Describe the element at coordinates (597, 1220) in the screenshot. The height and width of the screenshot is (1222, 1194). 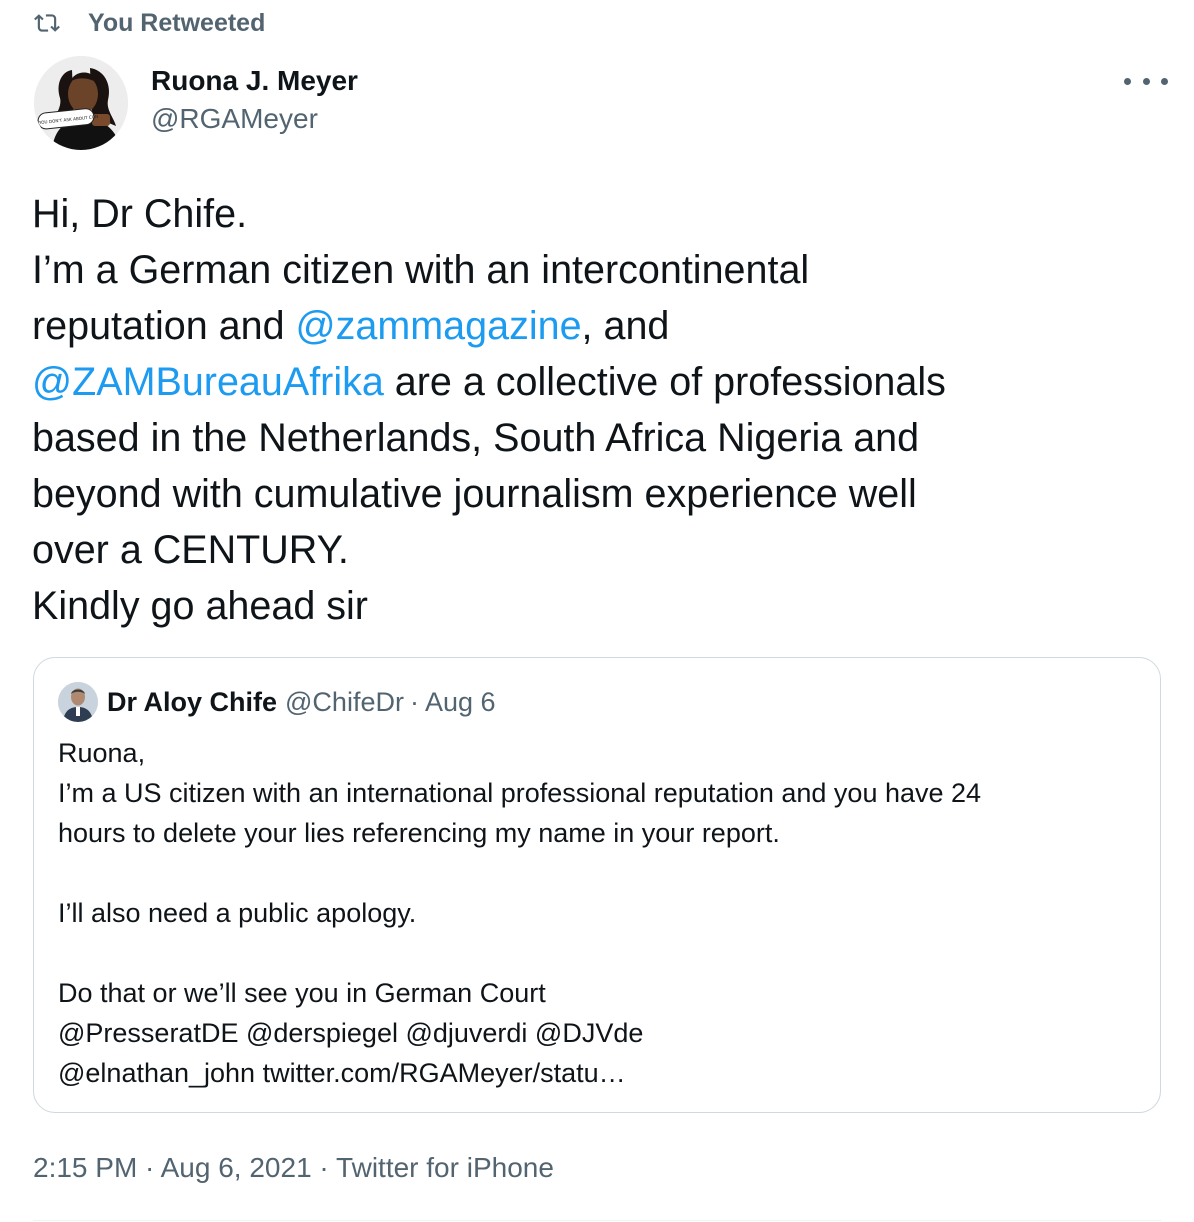
I see `divider` at that location.